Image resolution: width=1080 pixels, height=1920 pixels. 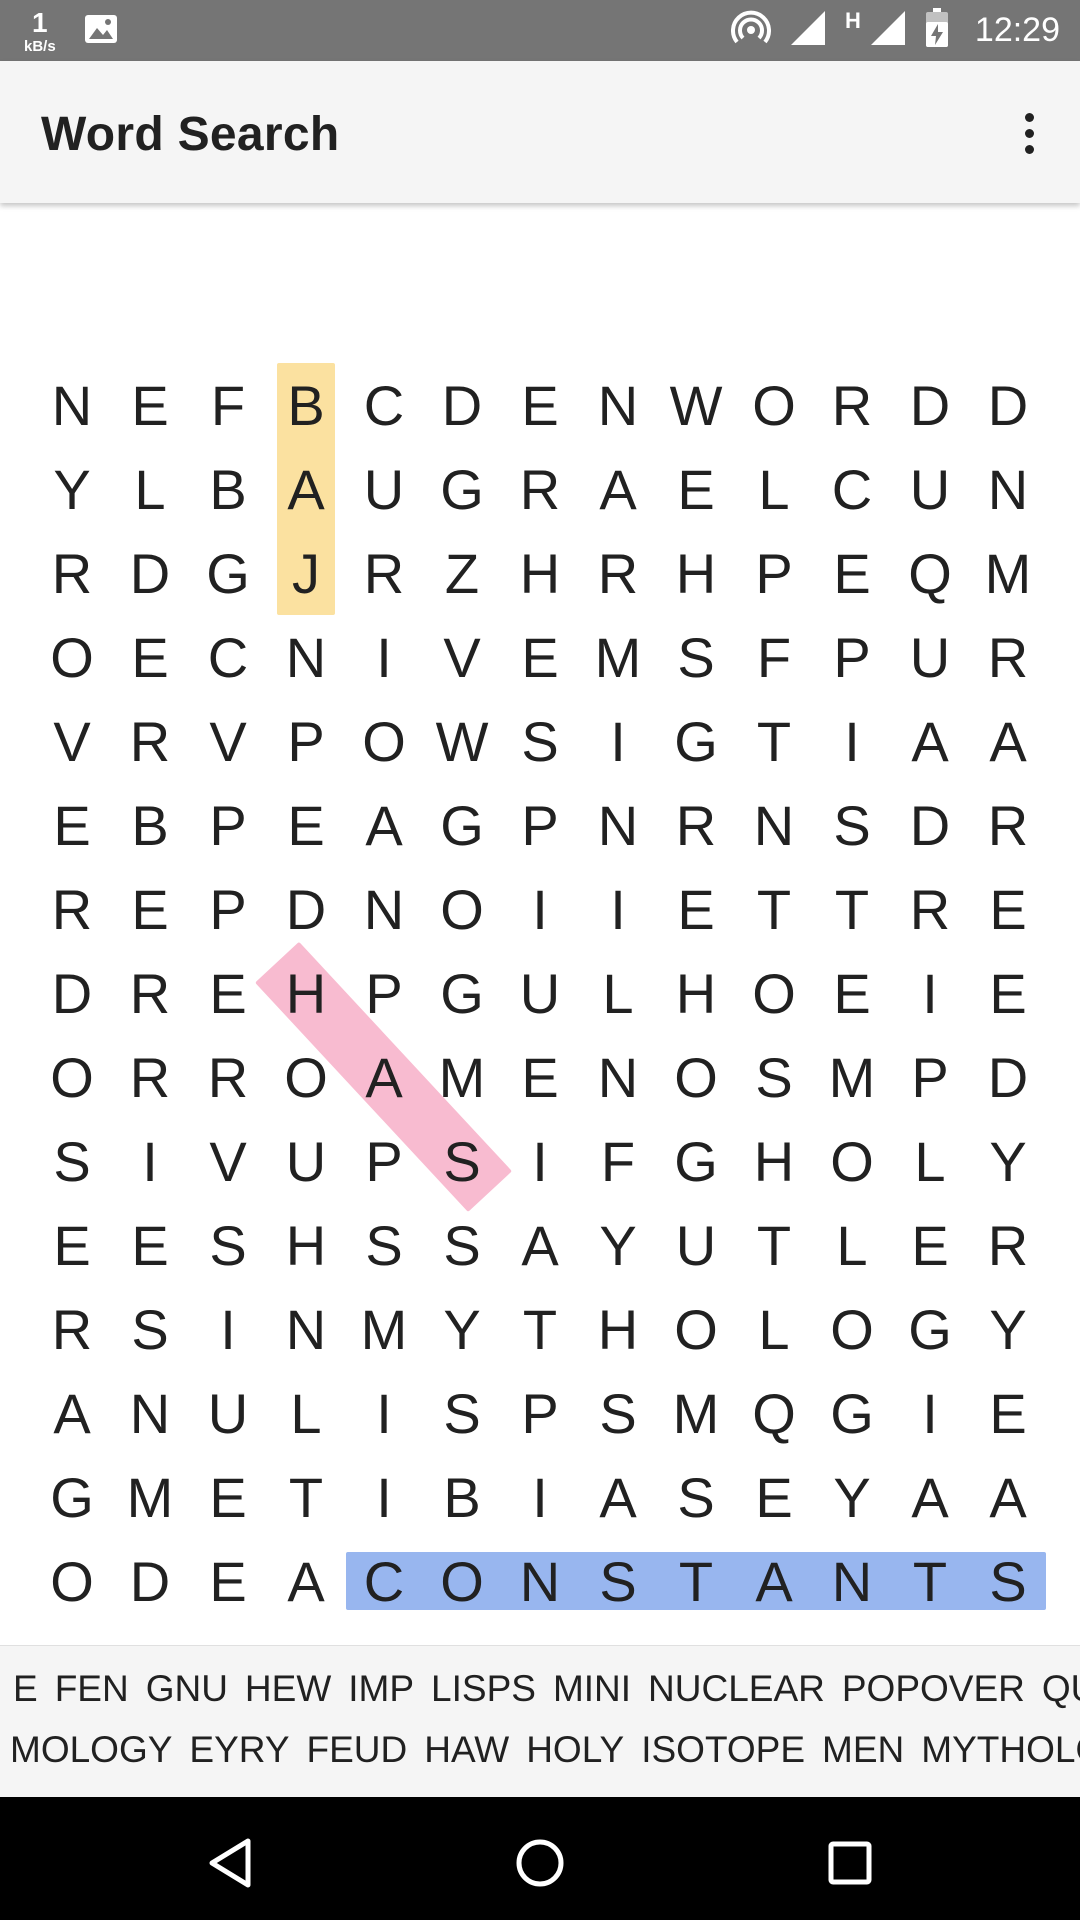 I want to click on grid-letter: Q, so click(x=930, y=573).